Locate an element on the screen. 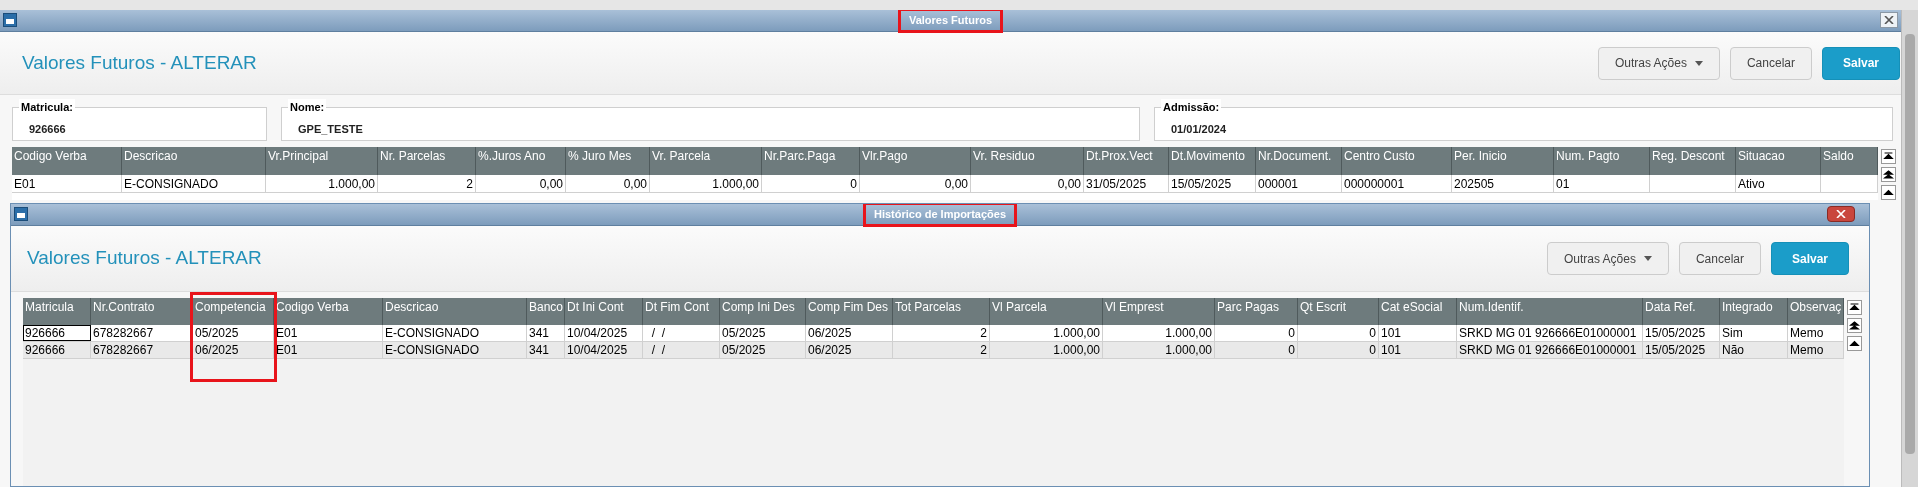 The image size is (1918, 487). scrollbar is located at coordinates (1909, 248).